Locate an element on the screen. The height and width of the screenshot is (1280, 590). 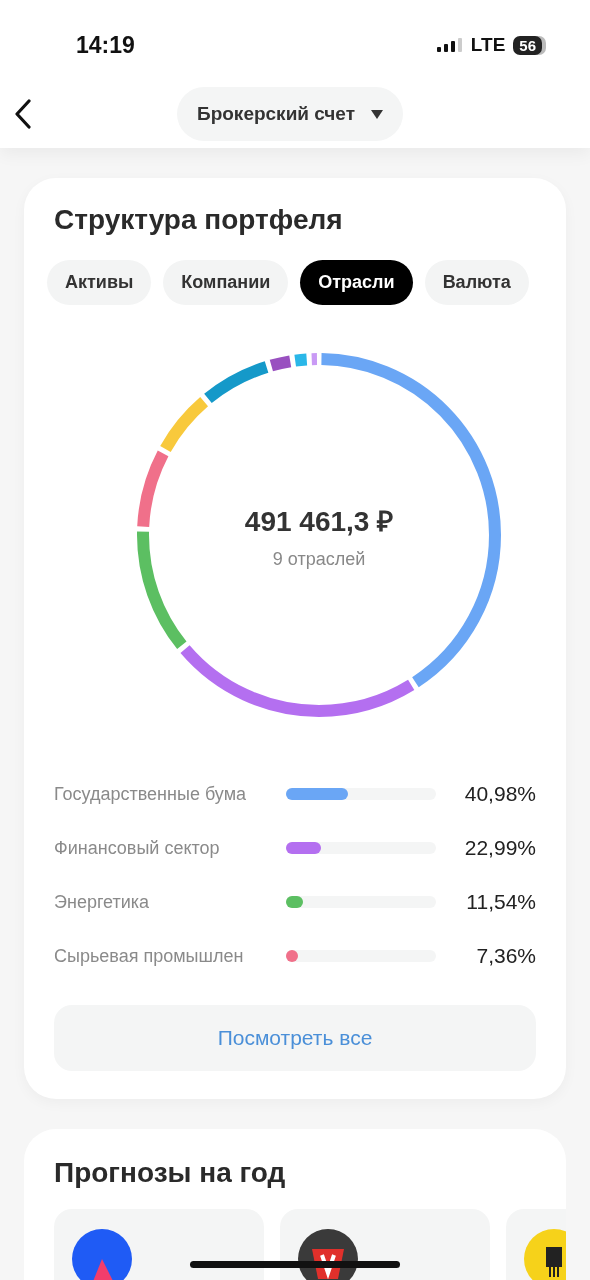
signal-icon is located at coordinates (449, 45).